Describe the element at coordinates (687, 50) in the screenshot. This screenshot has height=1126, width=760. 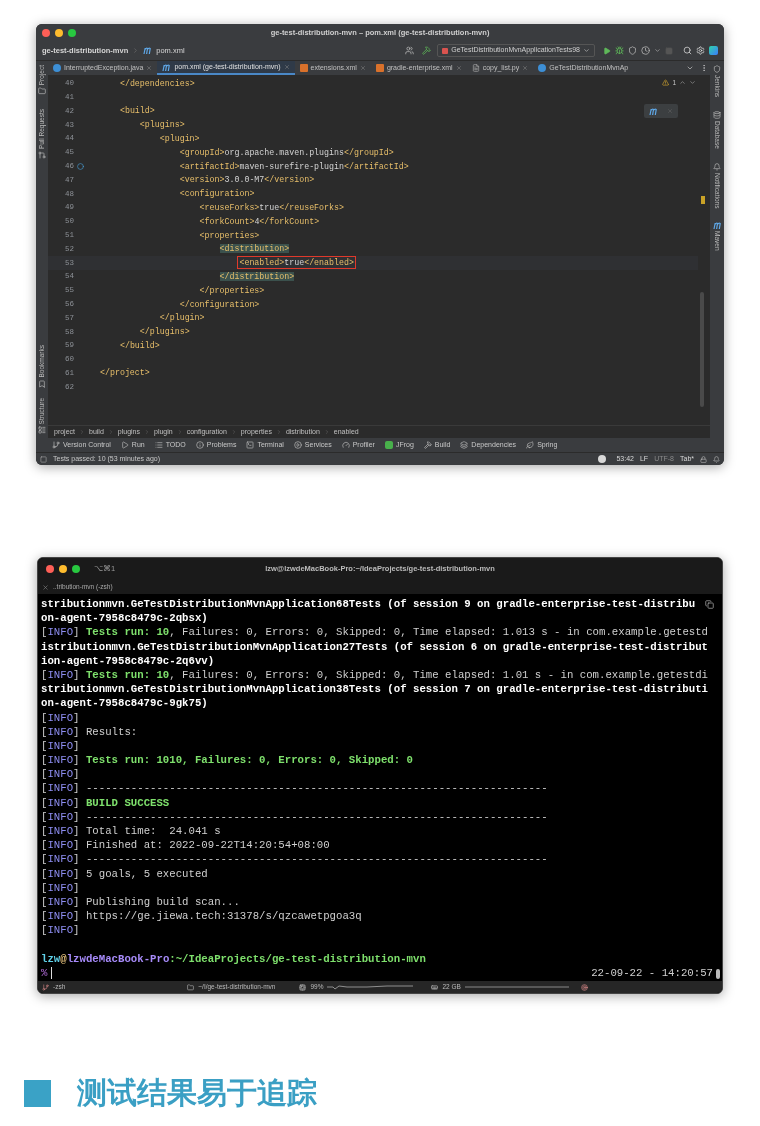
I see `search-icon` at that location.